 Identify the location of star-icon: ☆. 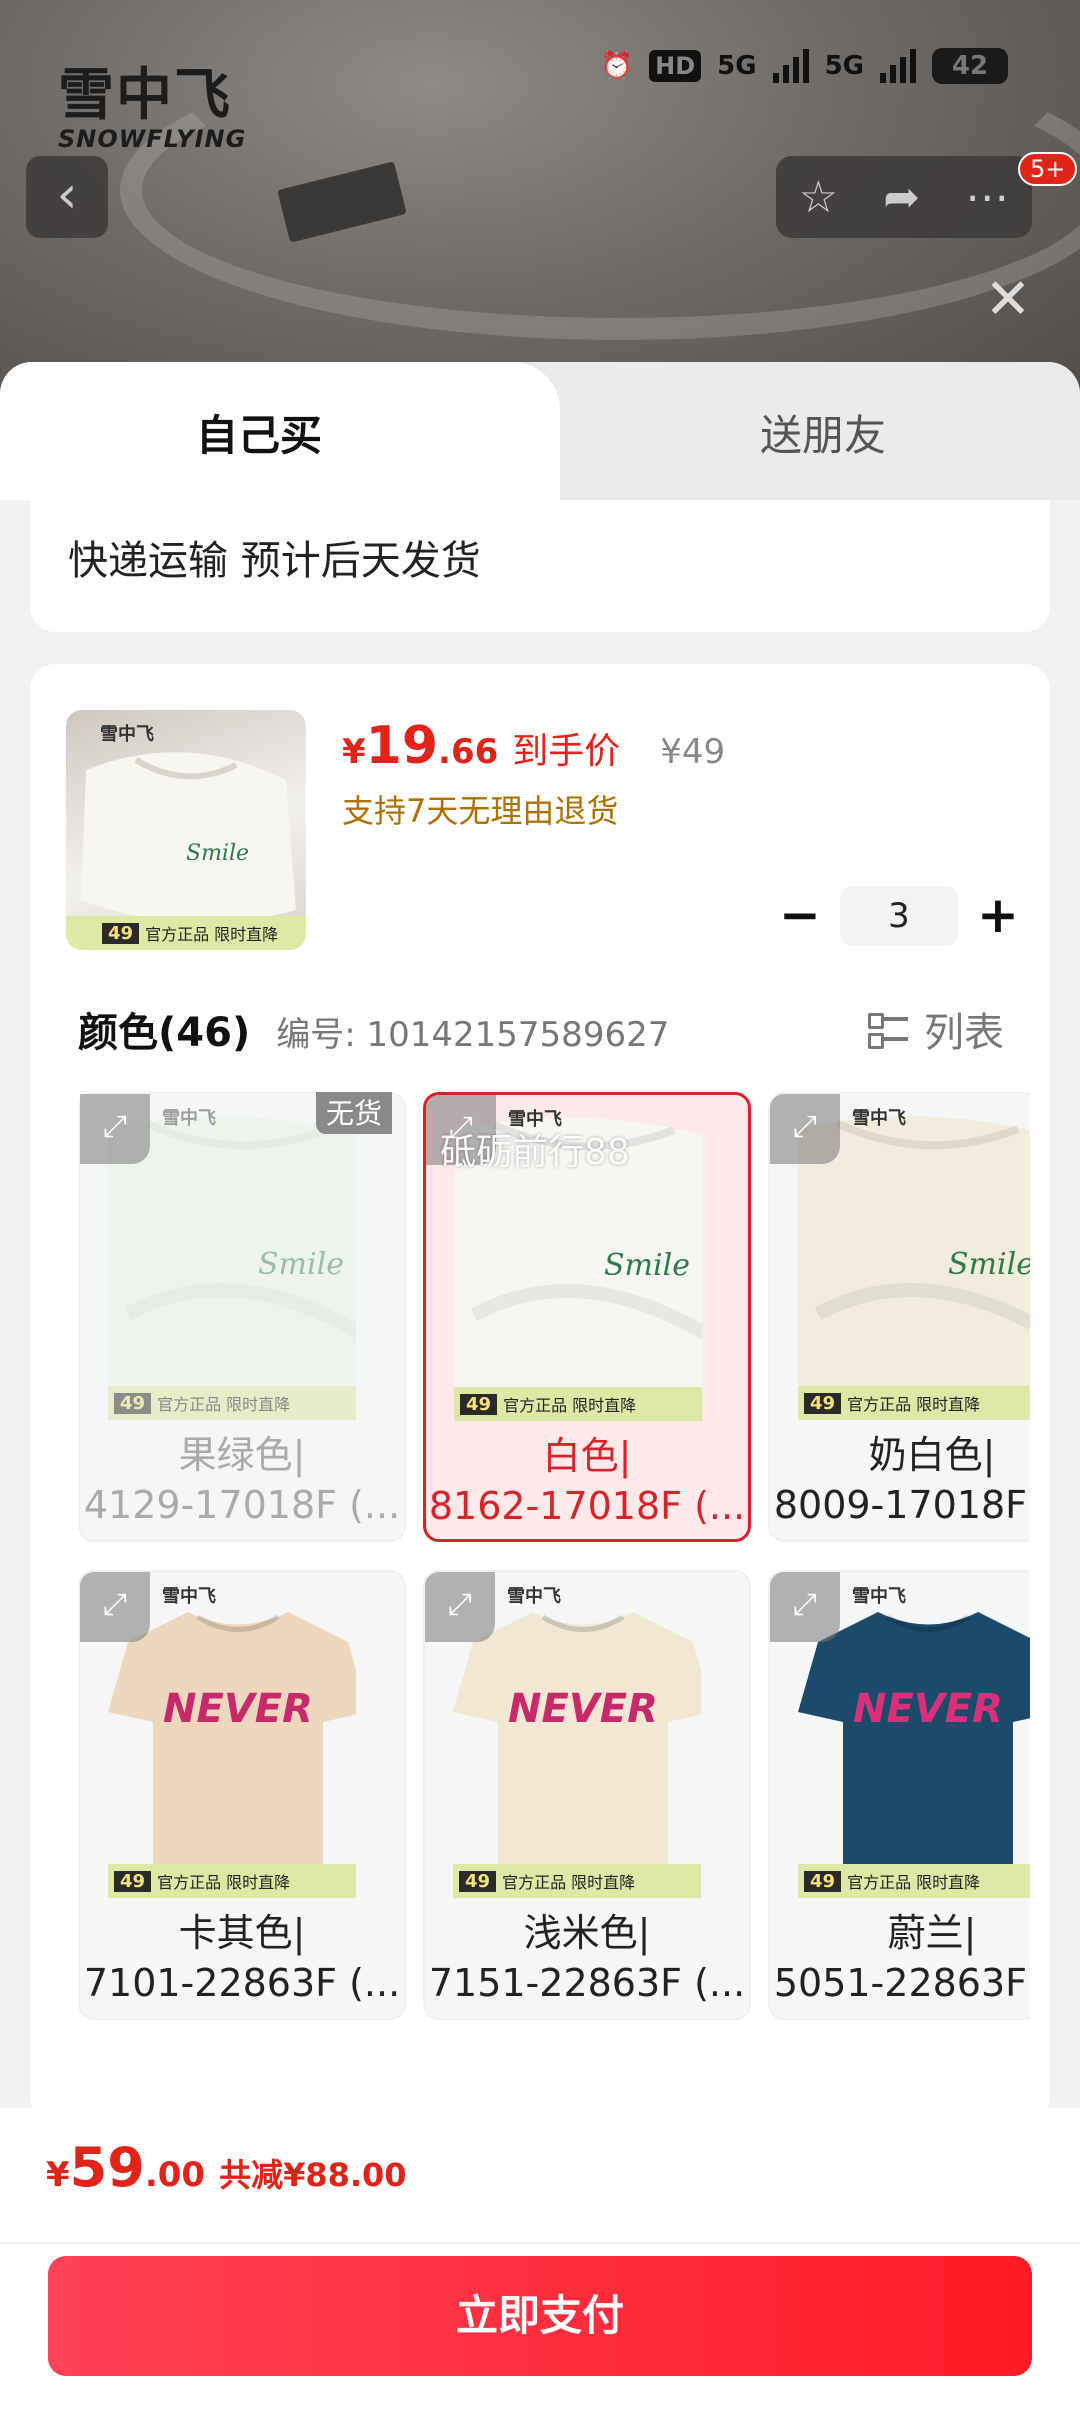
(818, 197).